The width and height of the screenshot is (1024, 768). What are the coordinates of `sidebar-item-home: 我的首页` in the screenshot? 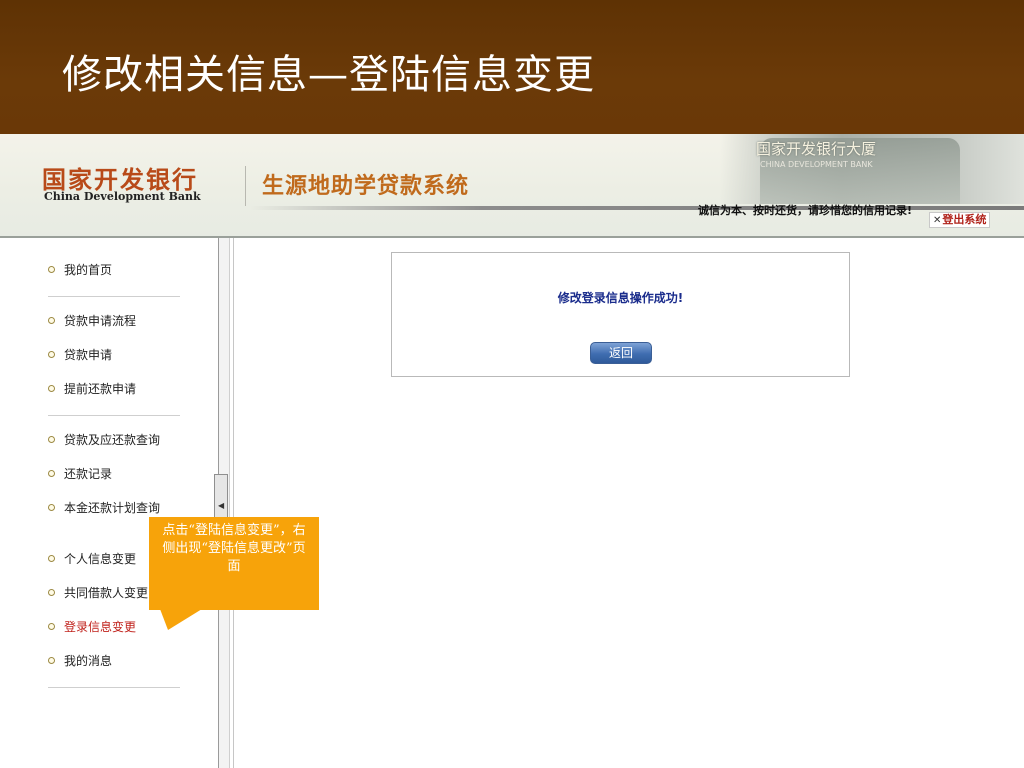 It's located at (80, 270).